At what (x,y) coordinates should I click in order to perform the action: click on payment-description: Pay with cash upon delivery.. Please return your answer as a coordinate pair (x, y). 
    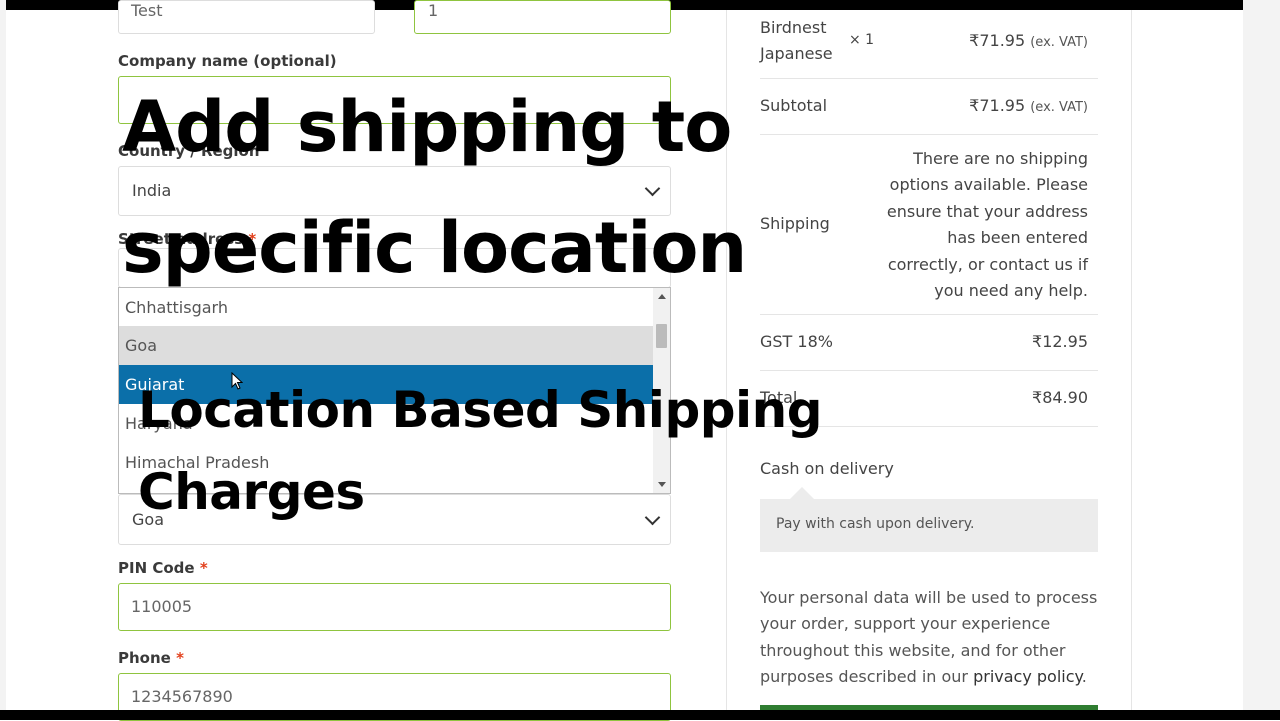
    Looking at the image, I should click on (875, 524).